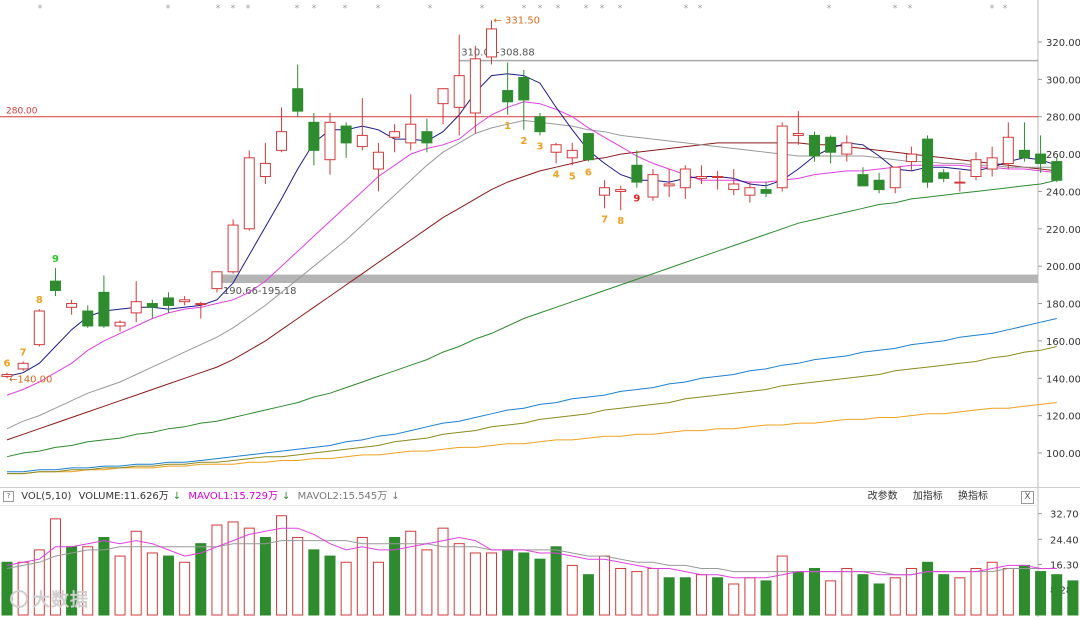 The image size is (1080, 621). What do you see at coordinates (973, 496) in the screenshot?
I see `switch-indicator-button: 换指标` at bounding box center [973, 496].